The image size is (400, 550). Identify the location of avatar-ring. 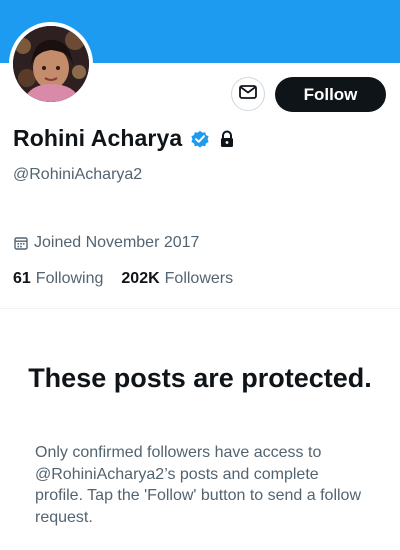
(51, 64).